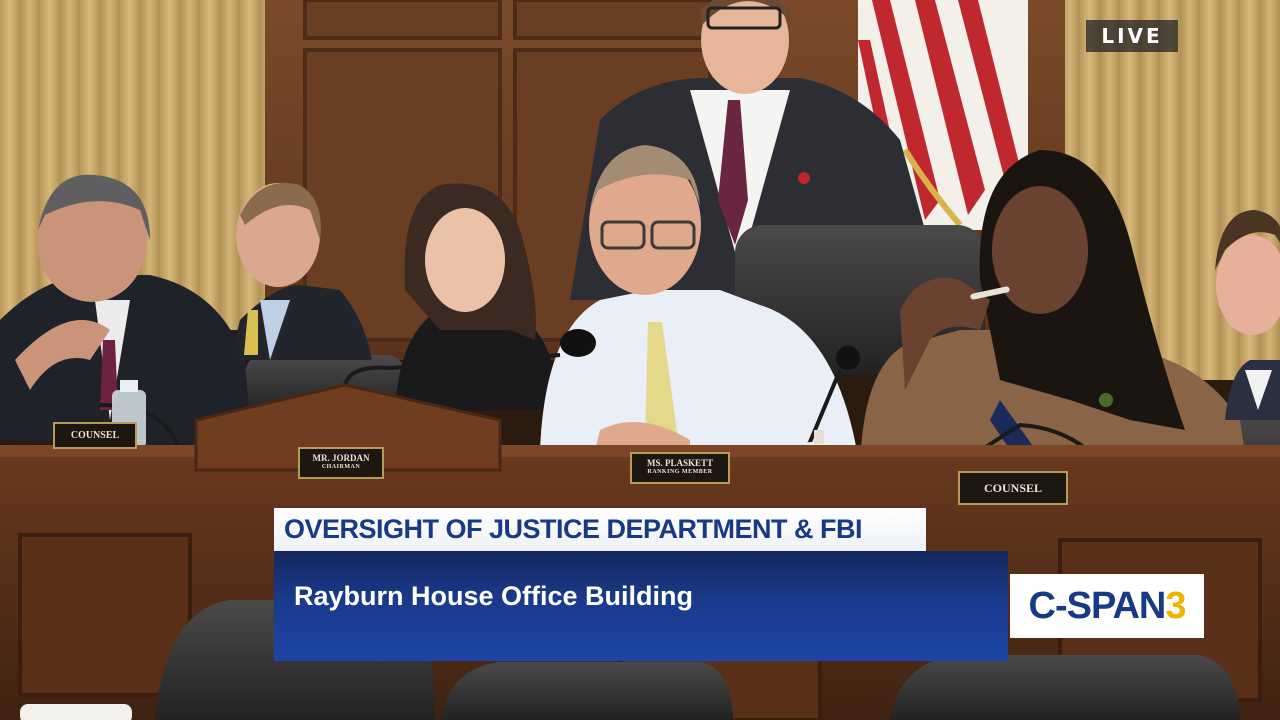  What do you see at coordinates (494, 596) in the screenshot?
I see `location-text: Rayburn House Office Building` at bounding box center [494, 596].